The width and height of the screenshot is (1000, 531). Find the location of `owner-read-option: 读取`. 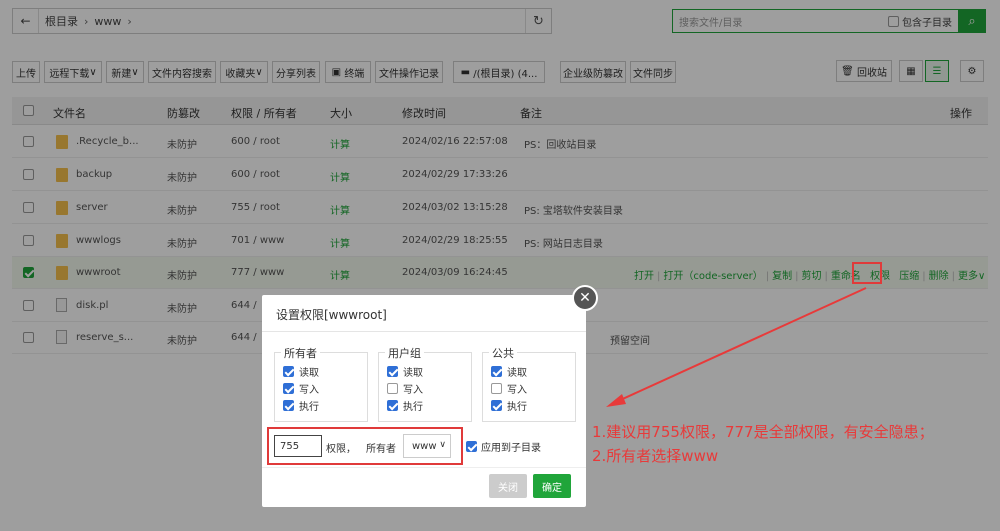

owner-read-option: 读取 is located at coordinates (301, 371).